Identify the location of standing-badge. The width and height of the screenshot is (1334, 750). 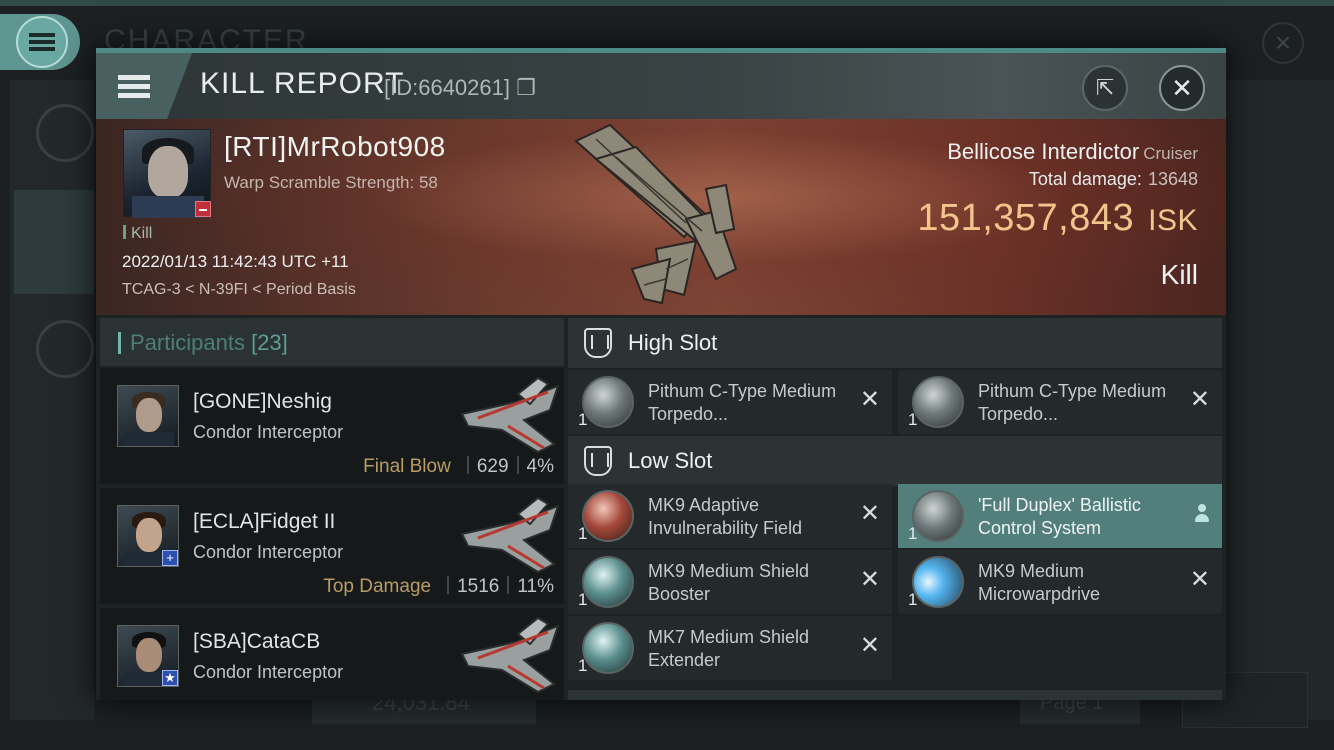
(203, 209).